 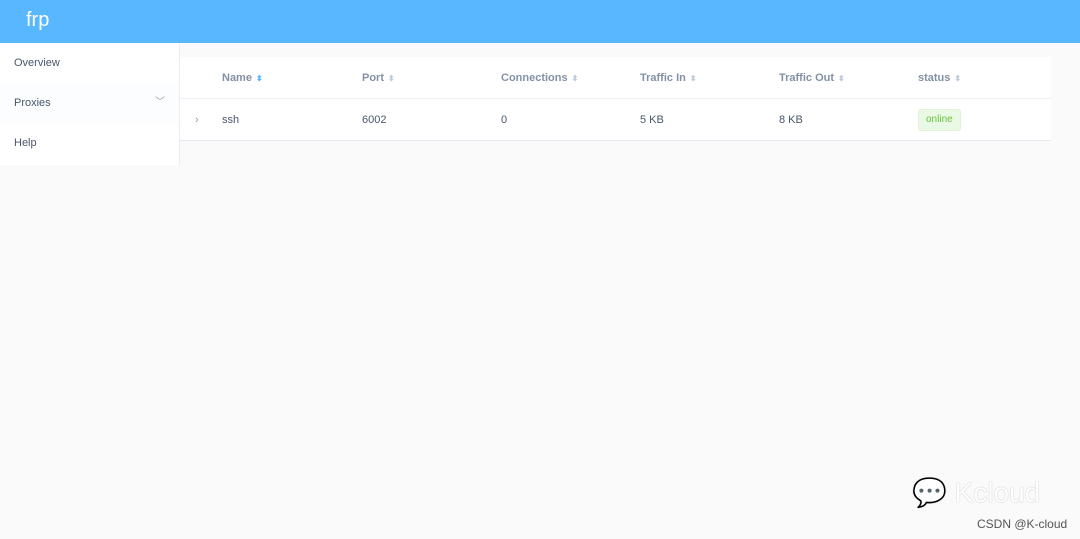 I want to click on status-badge: online, so click(x=939, y=120).